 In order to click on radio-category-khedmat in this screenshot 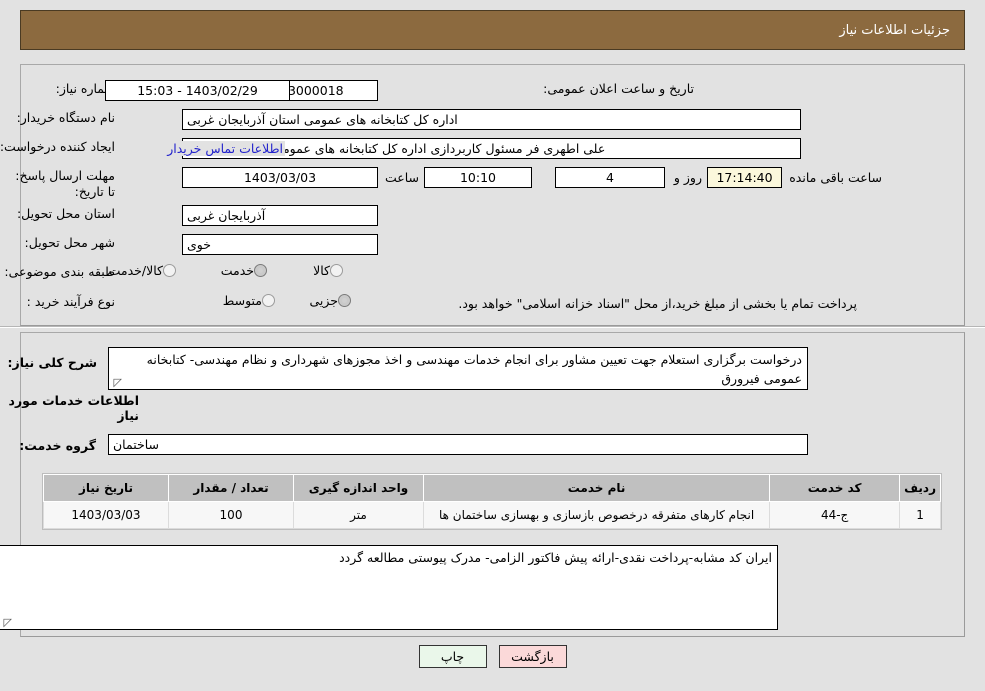, I will do `click(260, 270)`.